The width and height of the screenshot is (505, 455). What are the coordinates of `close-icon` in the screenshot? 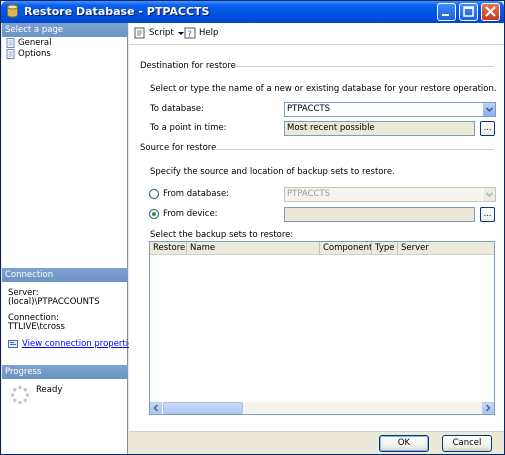 It's located at (490, 11).